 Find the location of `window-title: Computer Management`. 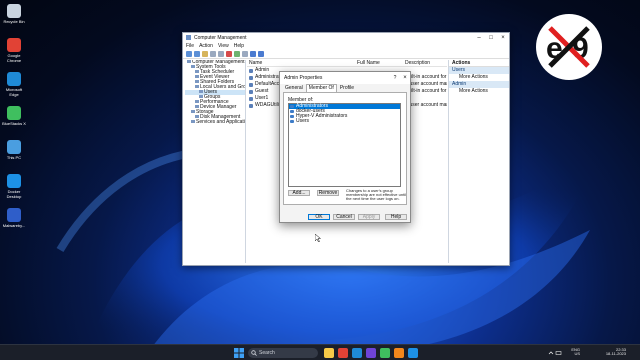

window-title: Computer Management is located at coordinates (220, 37).